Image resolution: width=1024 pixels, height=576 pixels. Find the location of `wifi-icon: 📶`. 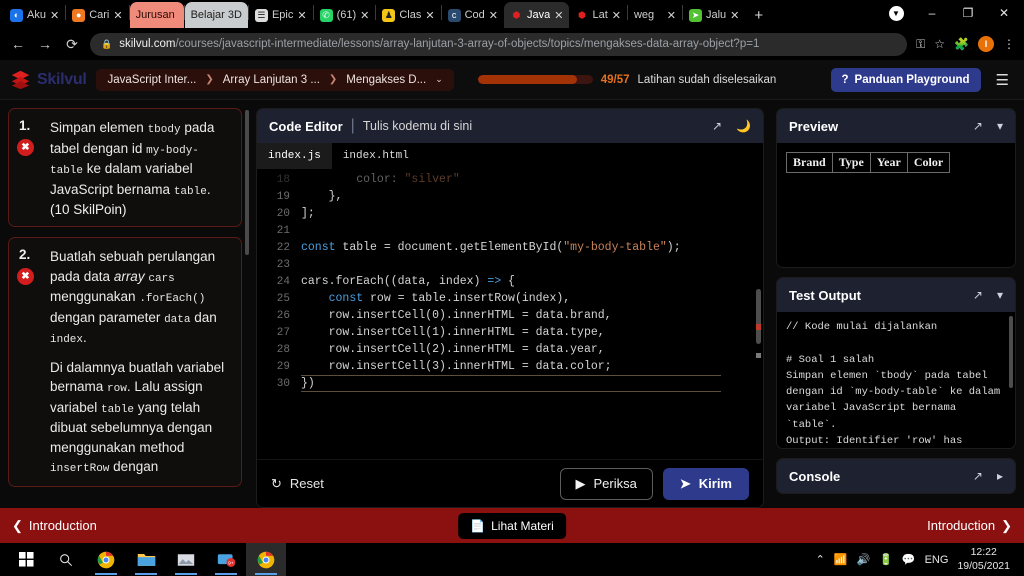

wifi-icon: 📶 is located at coordinates (841, 559).